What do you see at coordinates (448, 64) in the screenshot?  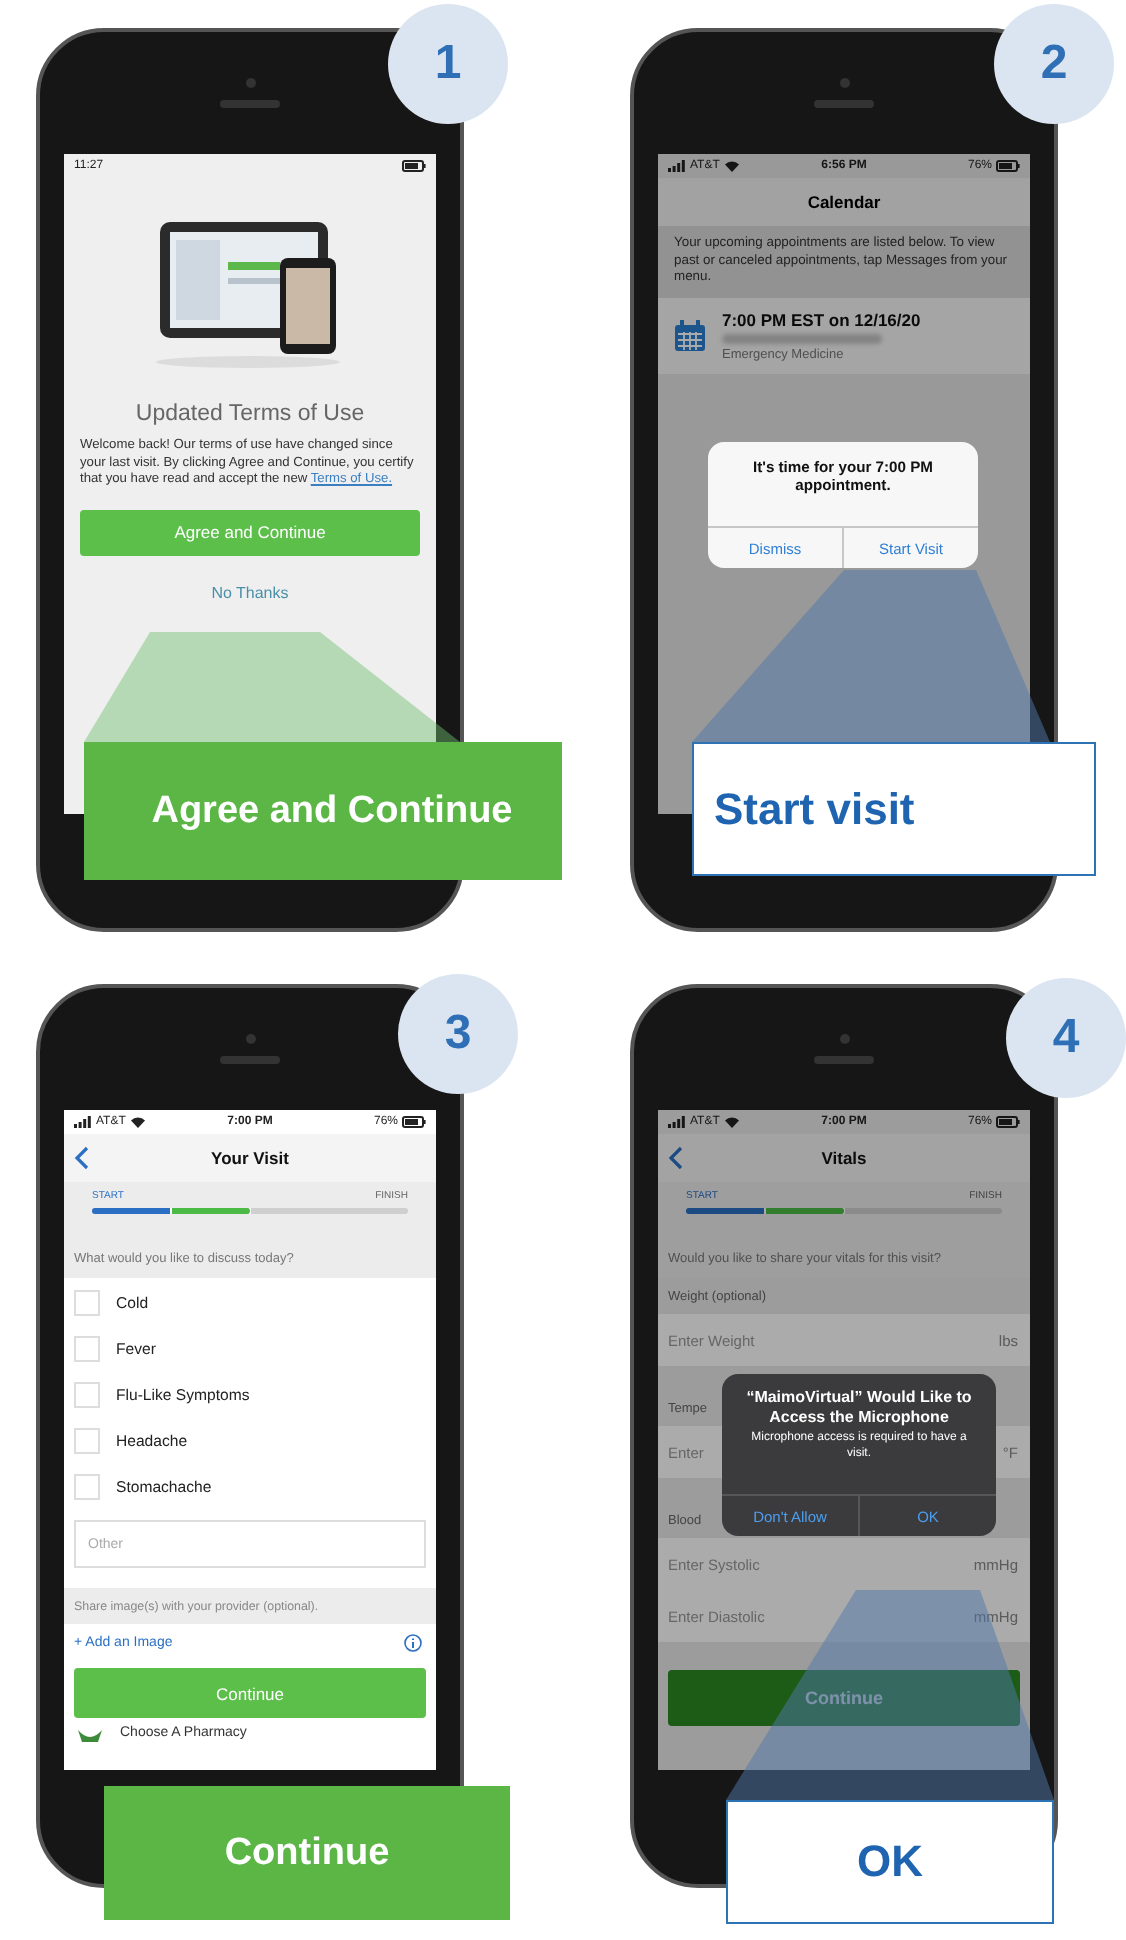 I see `step-number: 1` at bounding box center [448, 64].